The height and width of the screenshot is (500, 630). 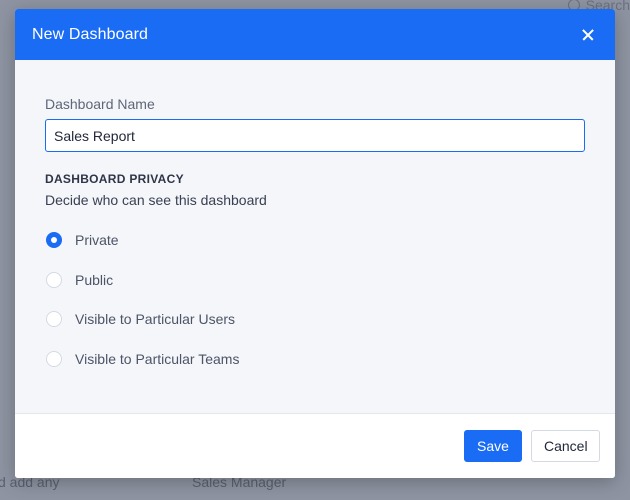 What do you see at coordinates (588, 35) in the screenshot?
I see `close-icon` at bounding box center [588, 35].